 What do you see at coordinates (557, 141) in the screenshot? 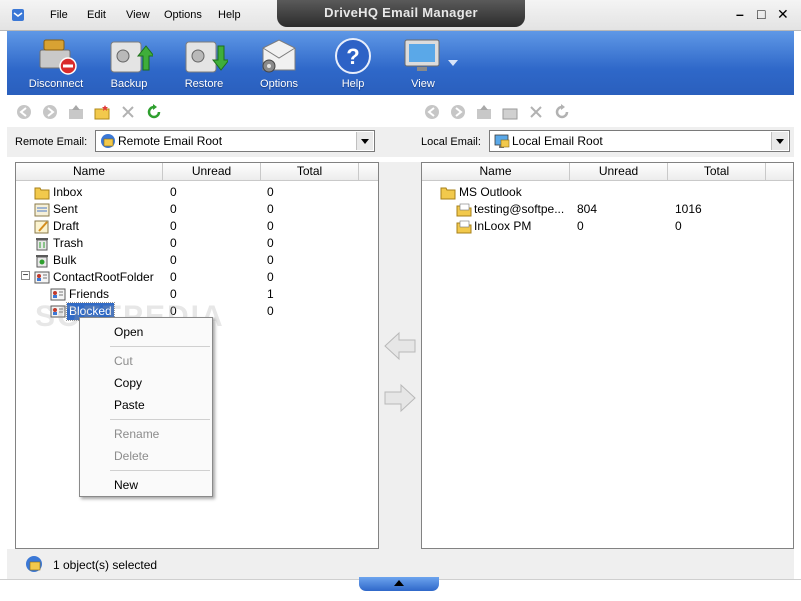
I see `local-email-value: Local Email Root` at bounding box center [557, 141].